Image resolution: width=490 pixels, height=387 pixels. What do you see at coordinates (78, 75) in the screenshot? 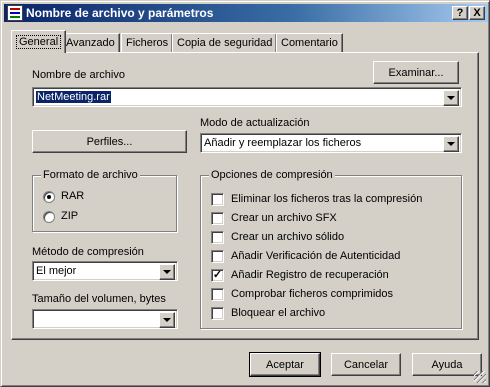
I see `filename-label: Nombre de archivo` at bounding box center [78, 75].